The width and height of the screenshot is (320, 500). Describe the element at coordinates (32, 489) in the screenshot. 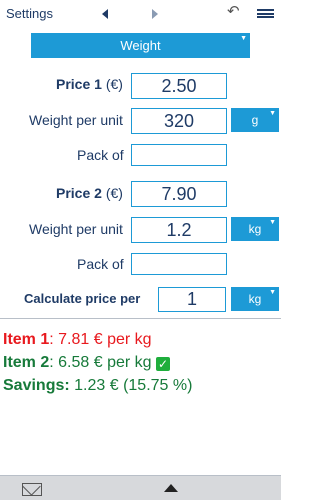

I see `mail-icon` at that location.